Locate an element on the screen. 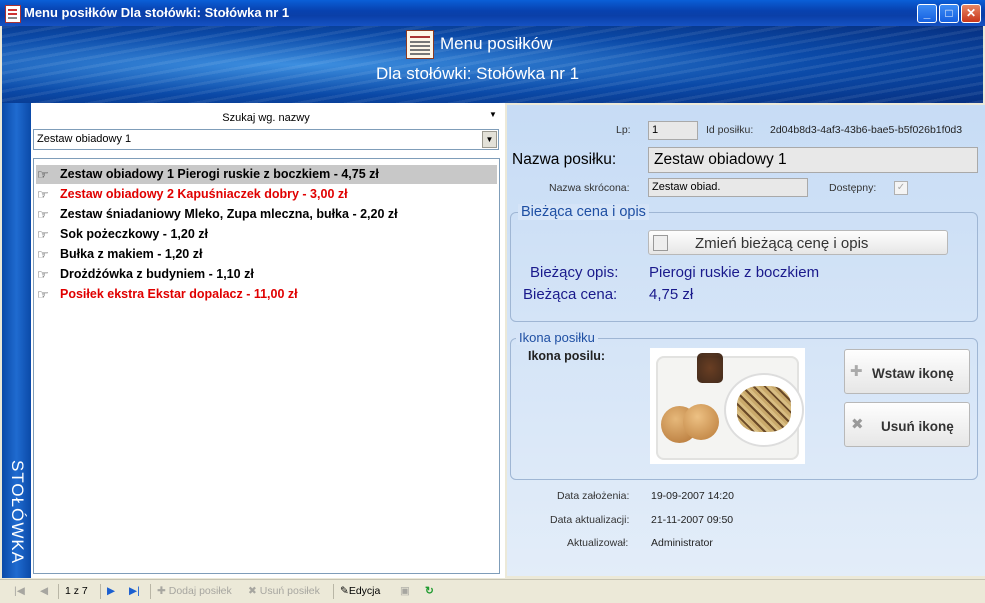  edit-button: ✎Edycja is located at coordinates (360, 591).